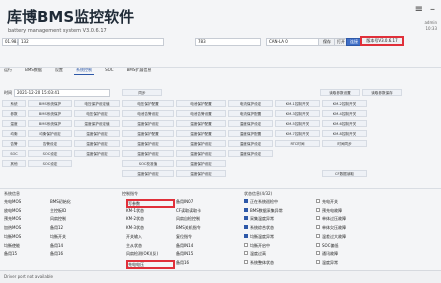 The height and width of the screenshot is (283, 441). Describe the element at coordinates (91, 42) in the screenshot. I see `port-input: 132` at that location.